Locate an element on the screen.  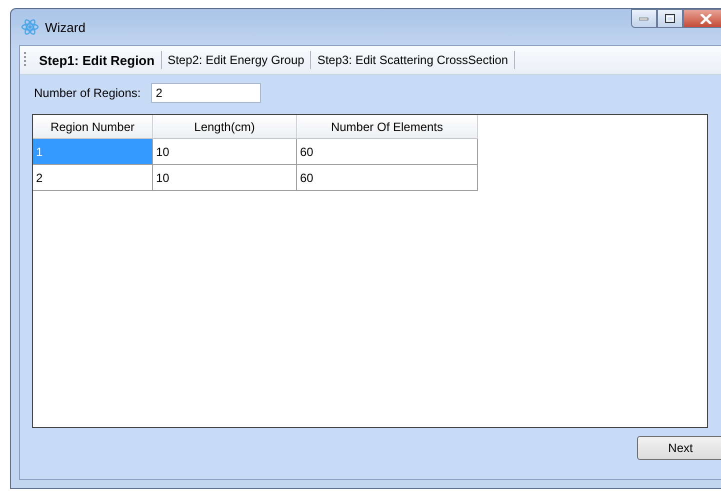
regions-input-field: 2 is located at coordinates (205, 93).